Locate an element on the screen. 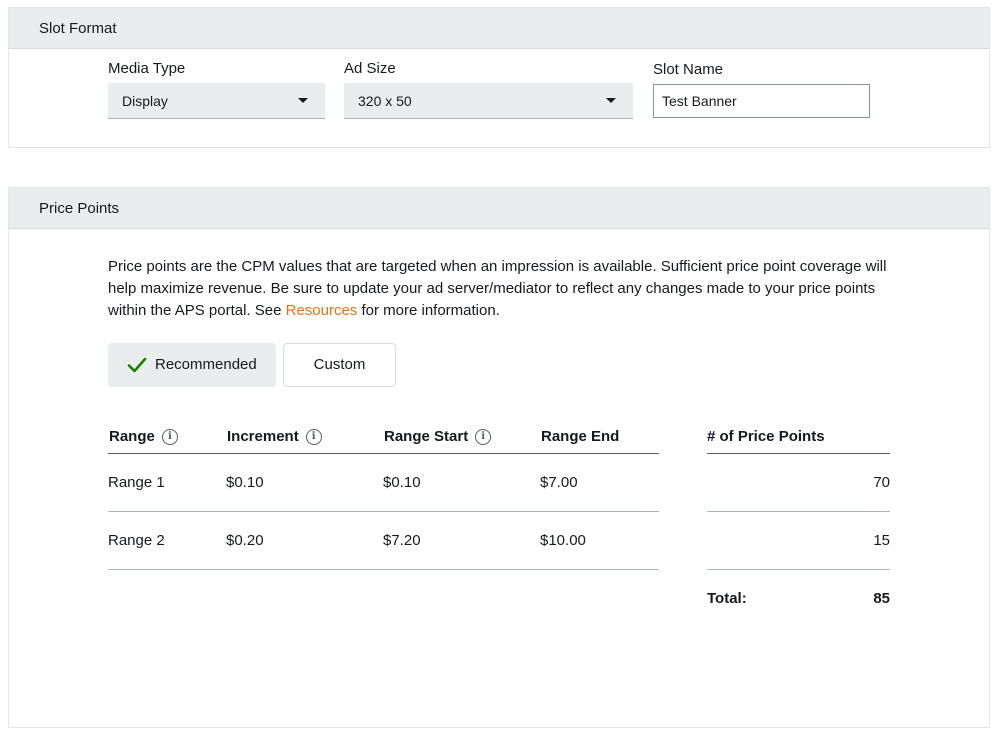  recommended-button: Recommended is located at coordinates (192, 365).